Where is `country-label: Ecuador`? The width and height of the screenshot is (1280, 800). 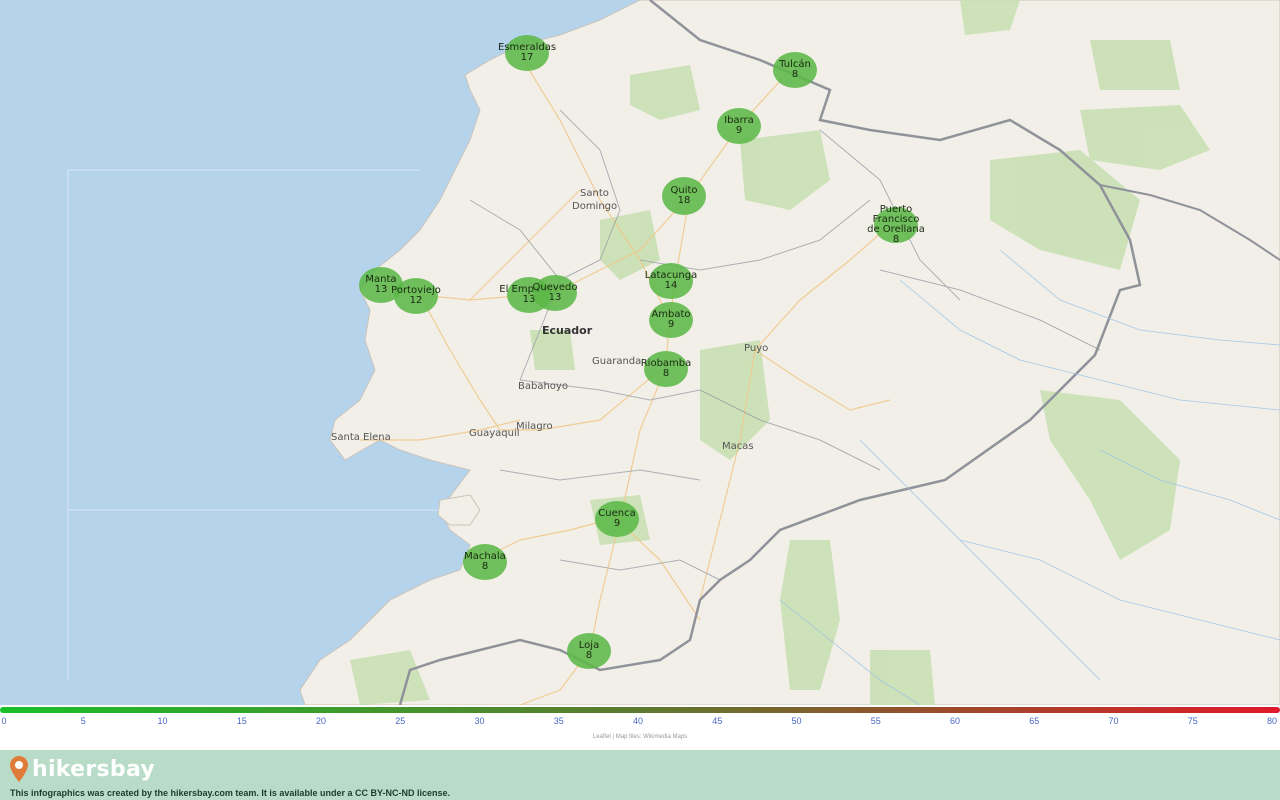 country-label: Ecuador is located at coordinates (567, 330).